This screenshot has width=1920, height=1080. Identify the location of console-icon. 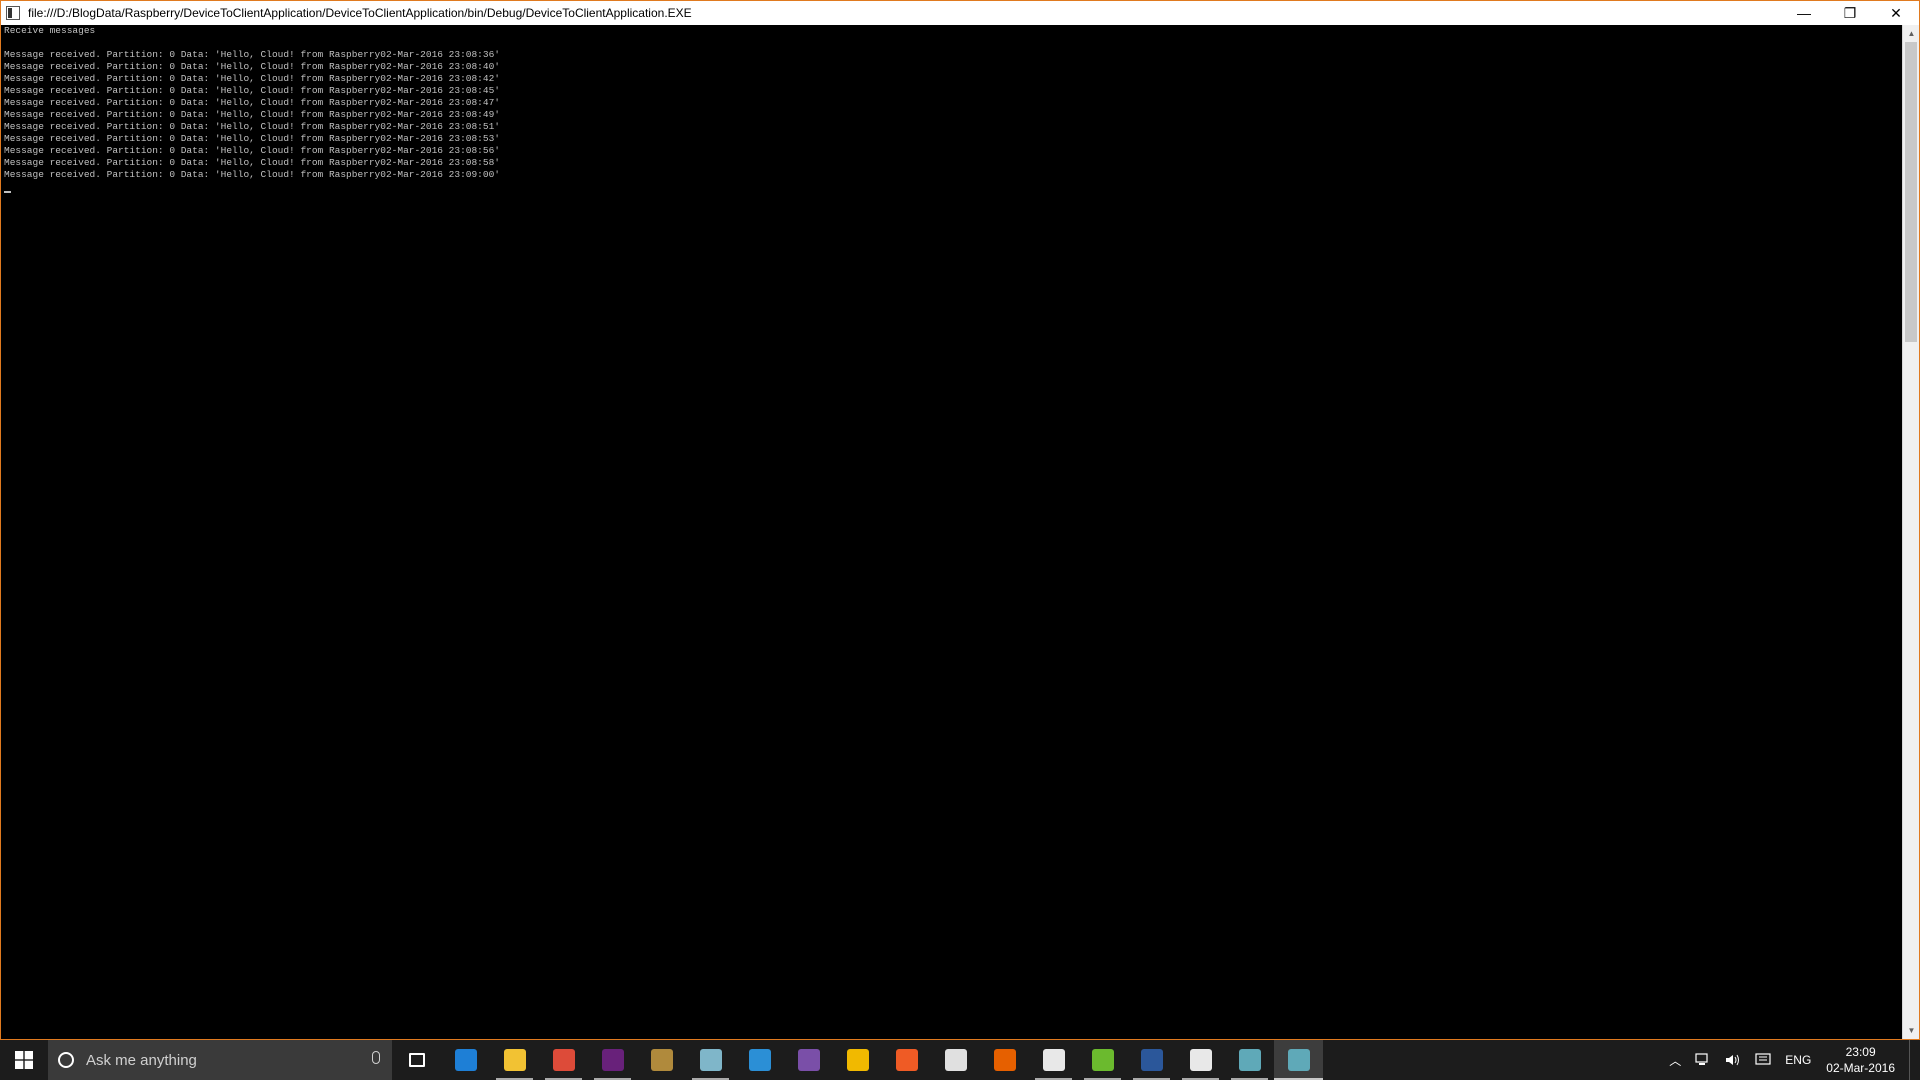
(1249, 1060).